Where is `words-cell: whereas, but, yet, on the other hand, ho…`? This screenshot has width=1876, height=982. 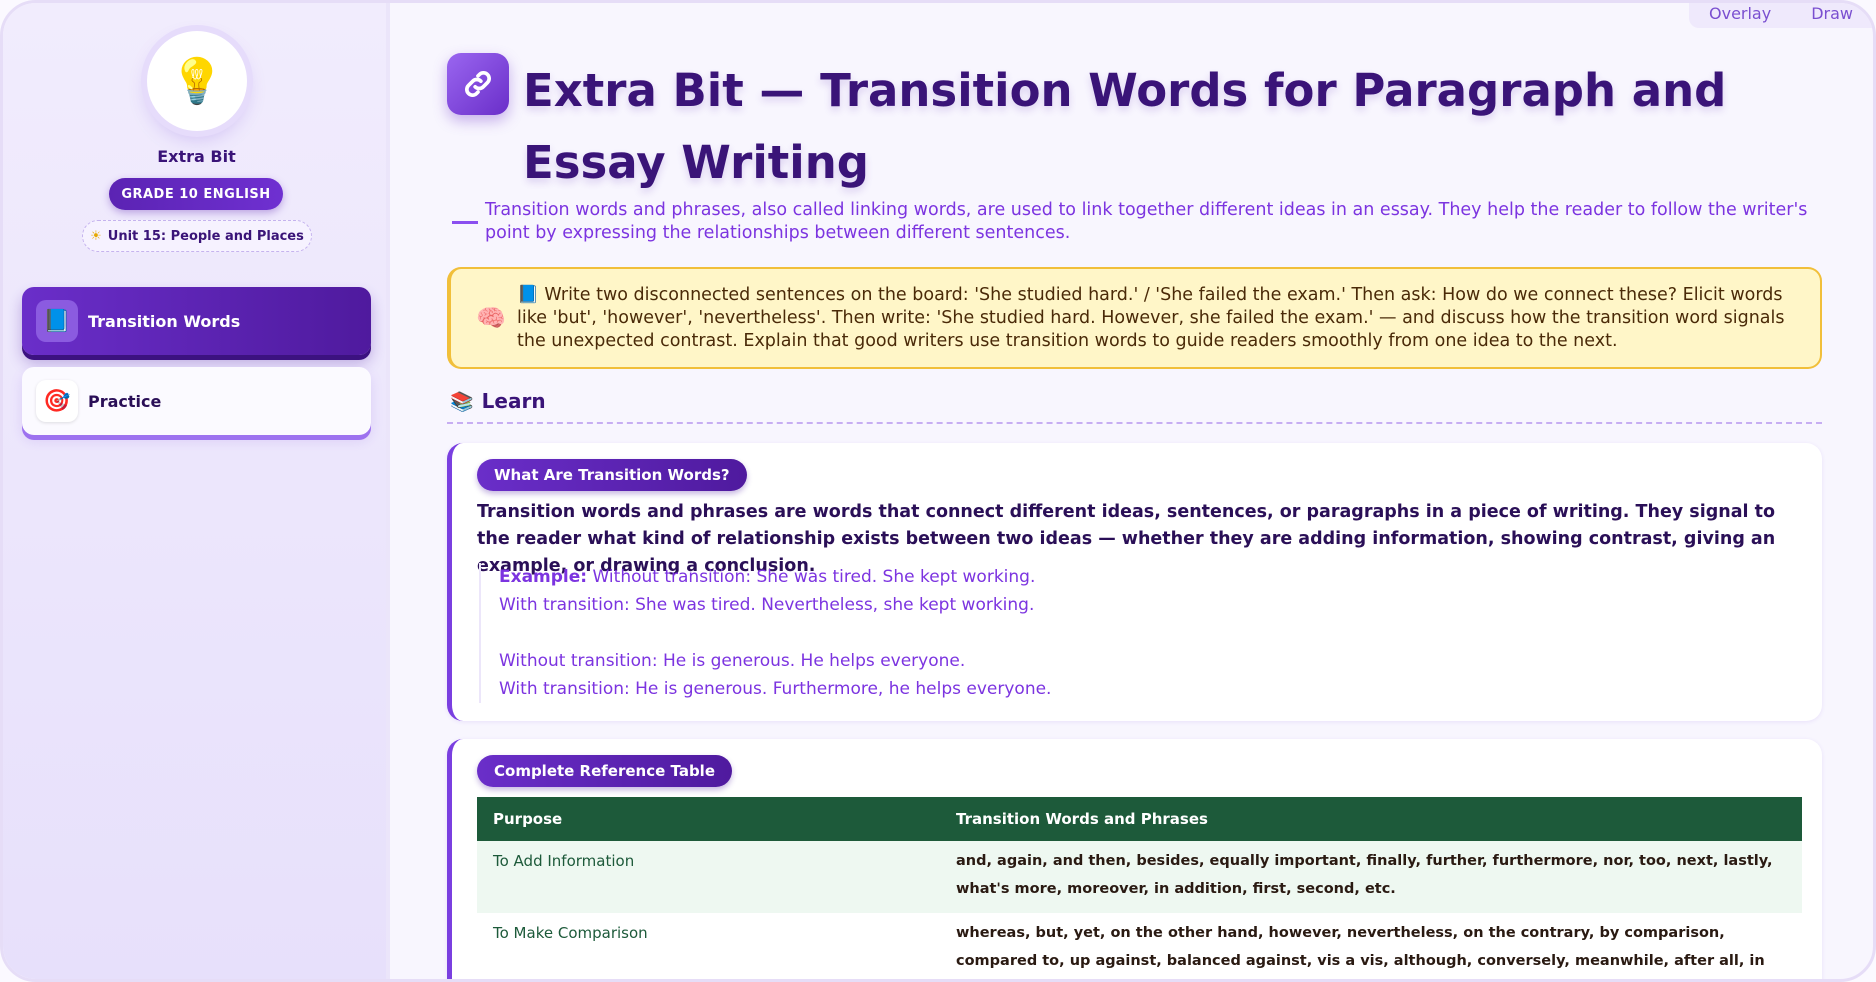 words-cell: whereas, but, yet, on the other hand, ho… is located at coordinates (1360, 947).